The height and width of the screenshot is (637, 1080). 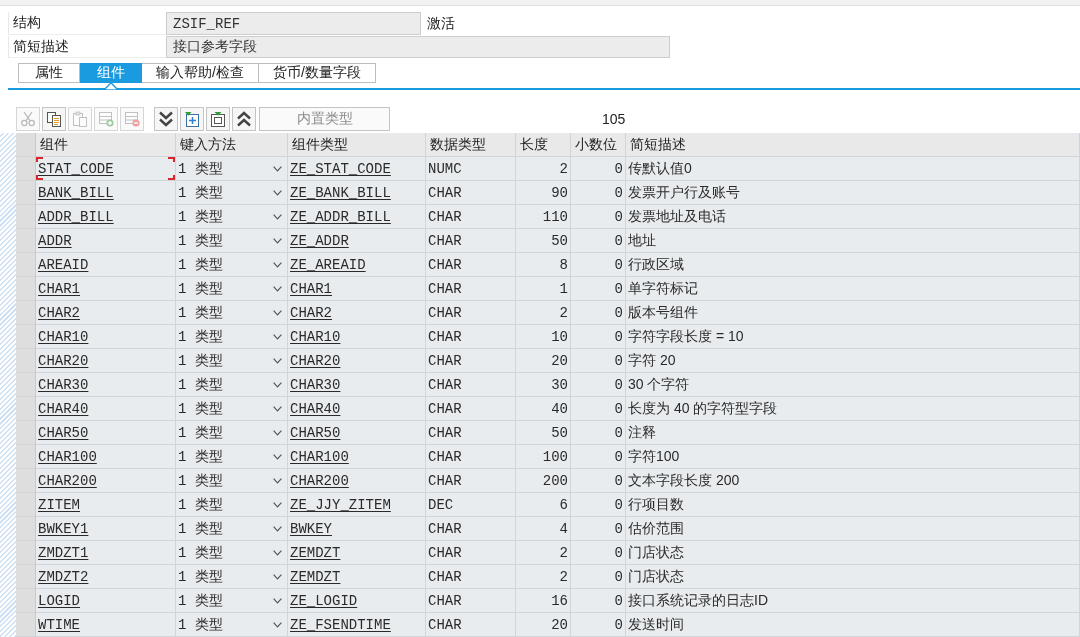 What do you see at coordinates (598, 145) in the screenshot?
I see `column-header: 小数位` at bounding box center [598, 145].